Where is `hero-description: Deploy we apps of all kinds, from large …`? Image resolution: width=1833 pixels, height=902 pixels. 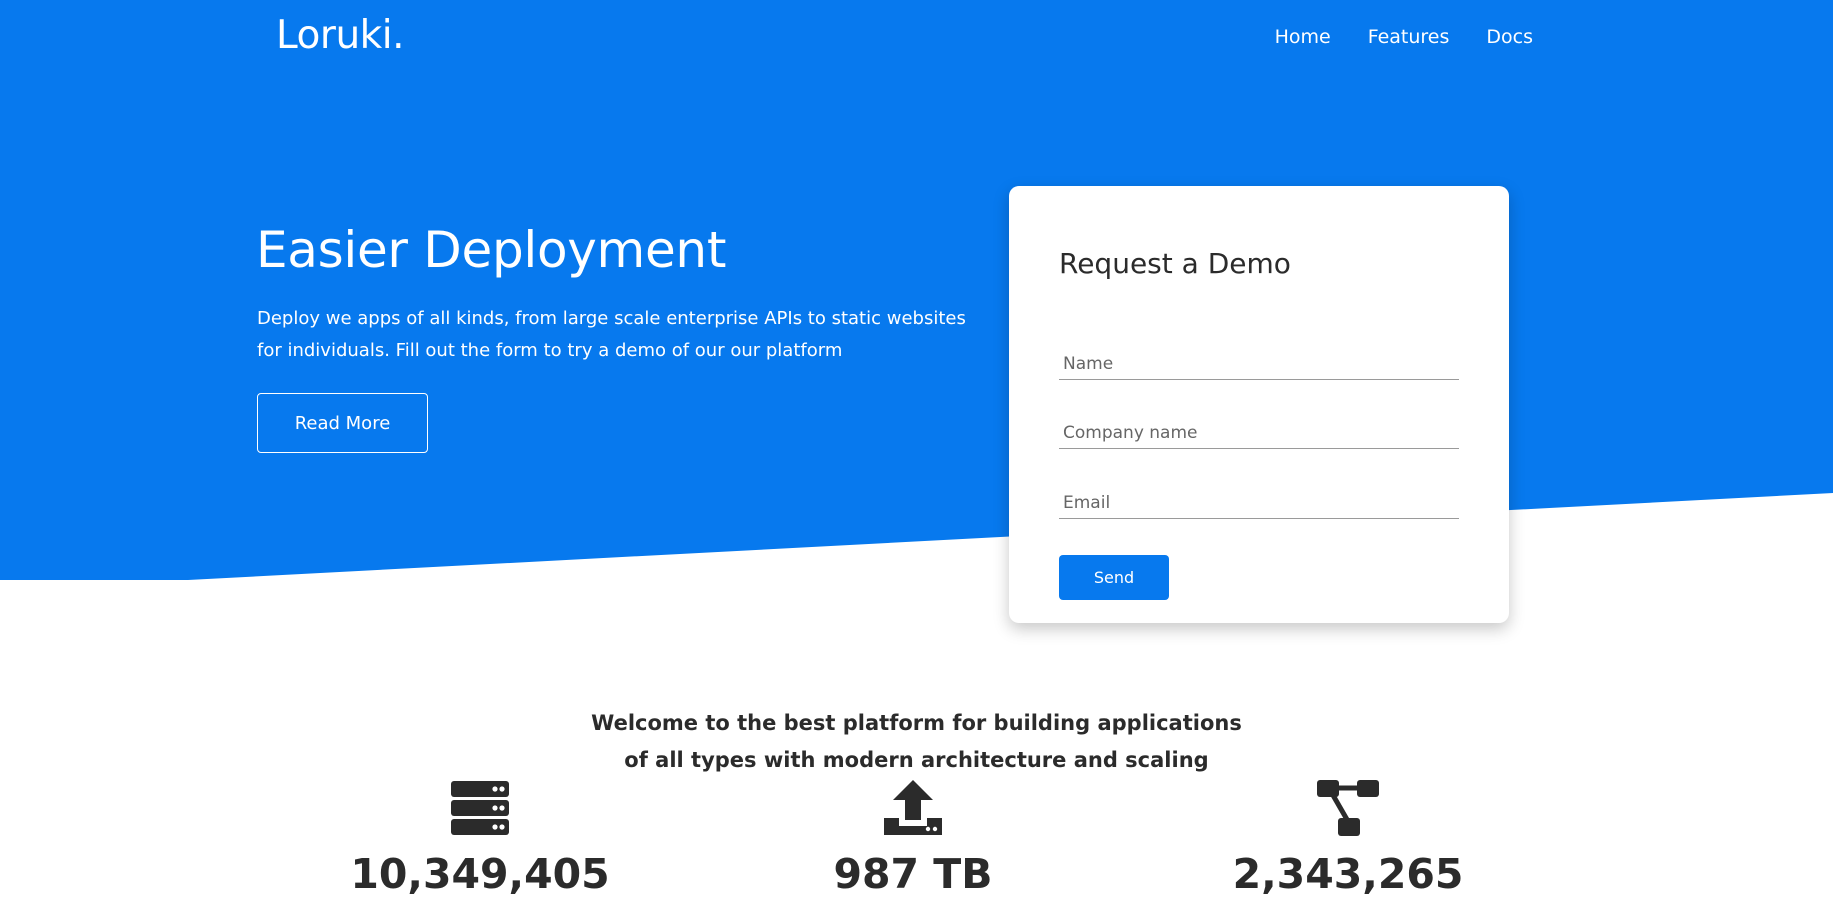
hero-description: Deploy we apps of all kinds, from large … is located at coordinates (611, 334).